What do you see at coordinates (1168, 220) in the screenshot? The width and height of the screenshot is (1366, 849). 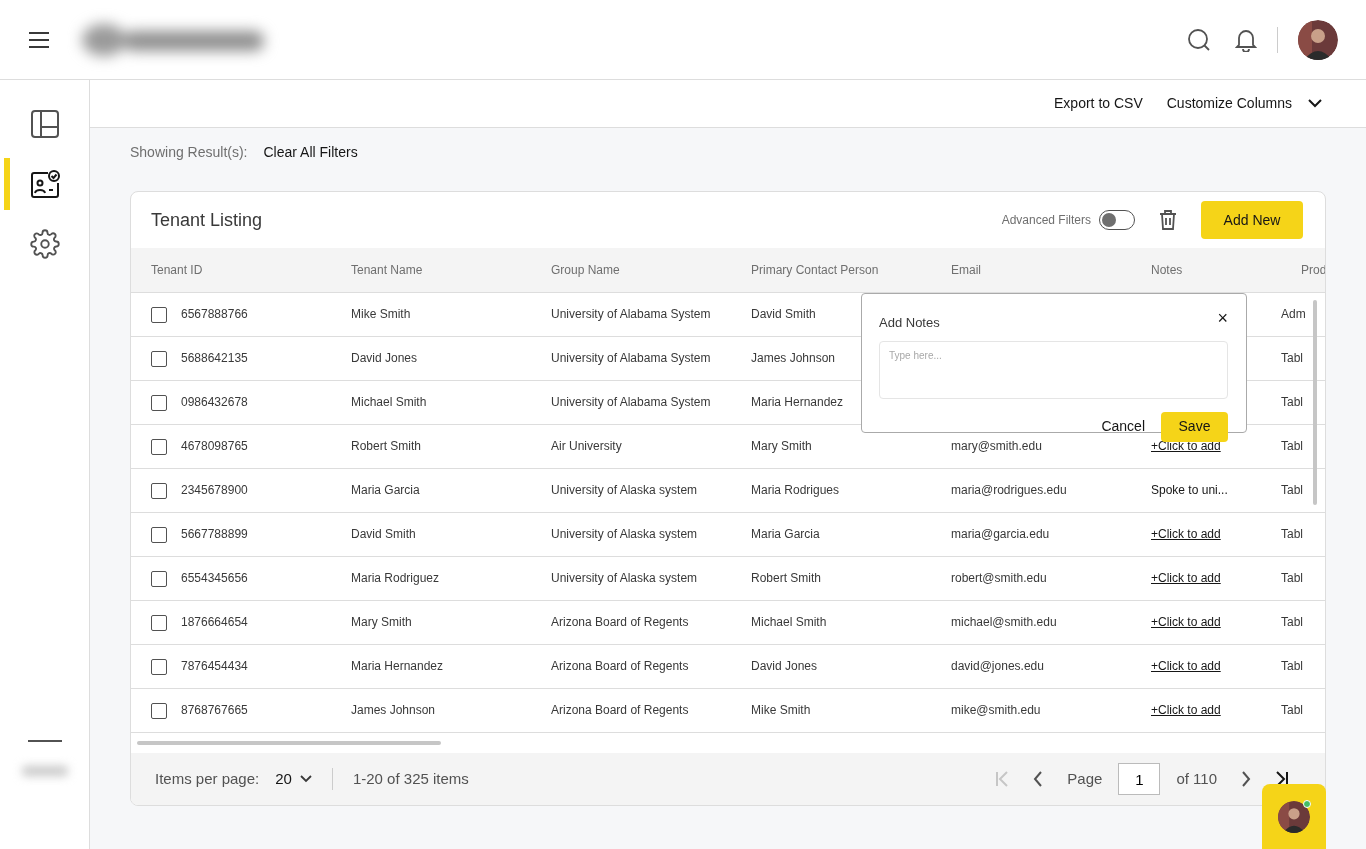 I see `trash-icon` at bounding box center [1168, 220].